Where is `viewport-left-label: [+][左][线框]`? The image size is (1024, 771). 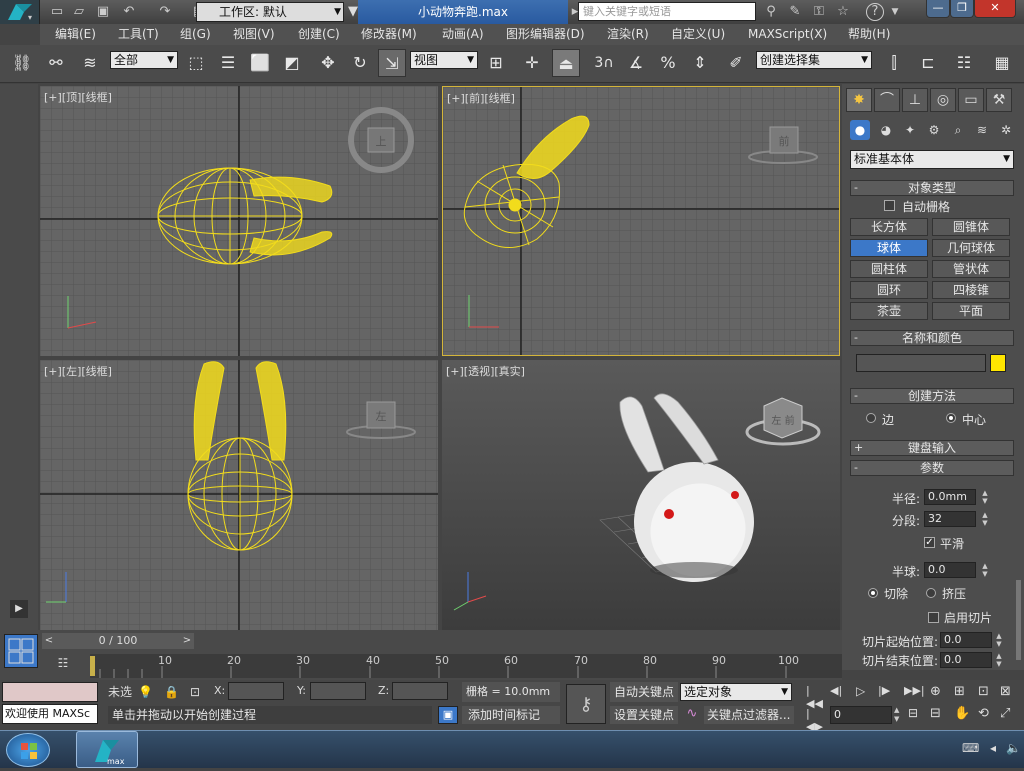 viewport-left-label: [+][左][线框] is located at coordinates (78, 371).